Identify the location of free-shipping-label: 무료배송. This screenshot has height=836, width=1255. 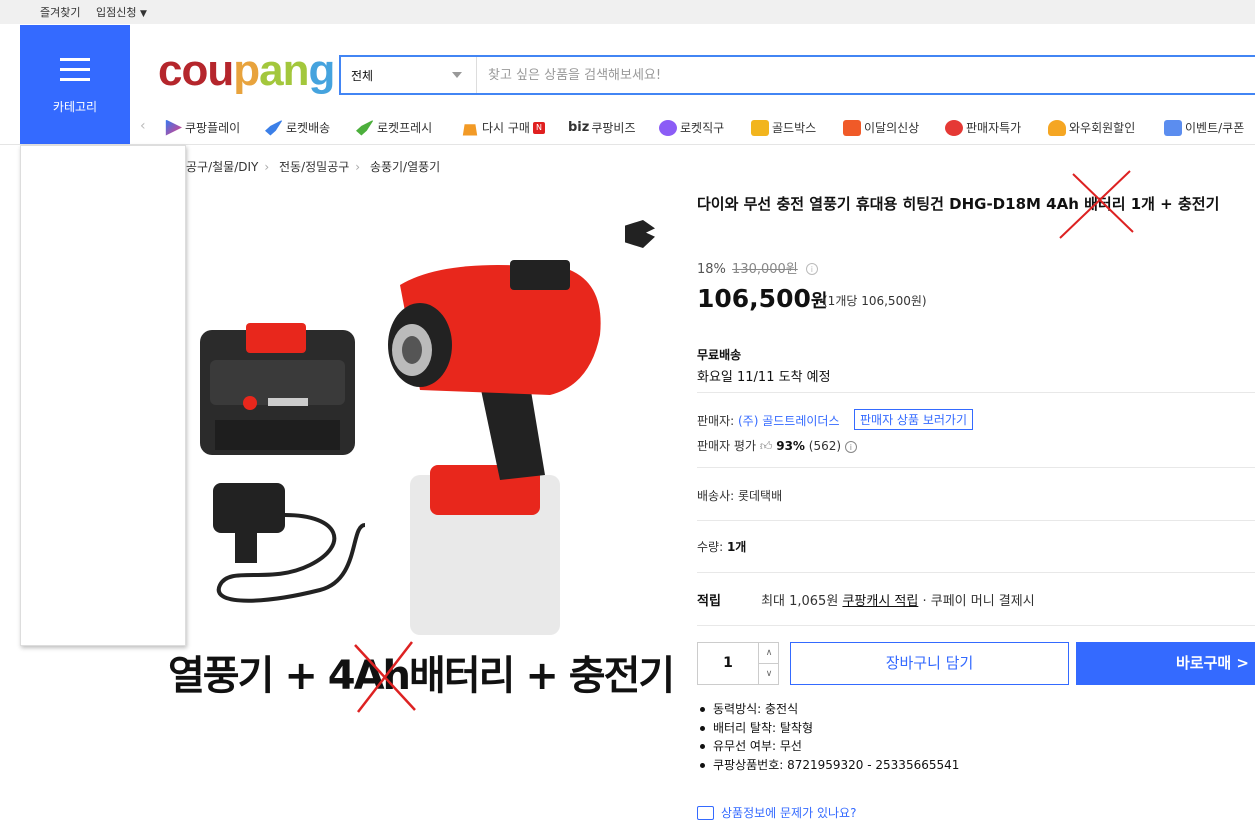
(719, 355).